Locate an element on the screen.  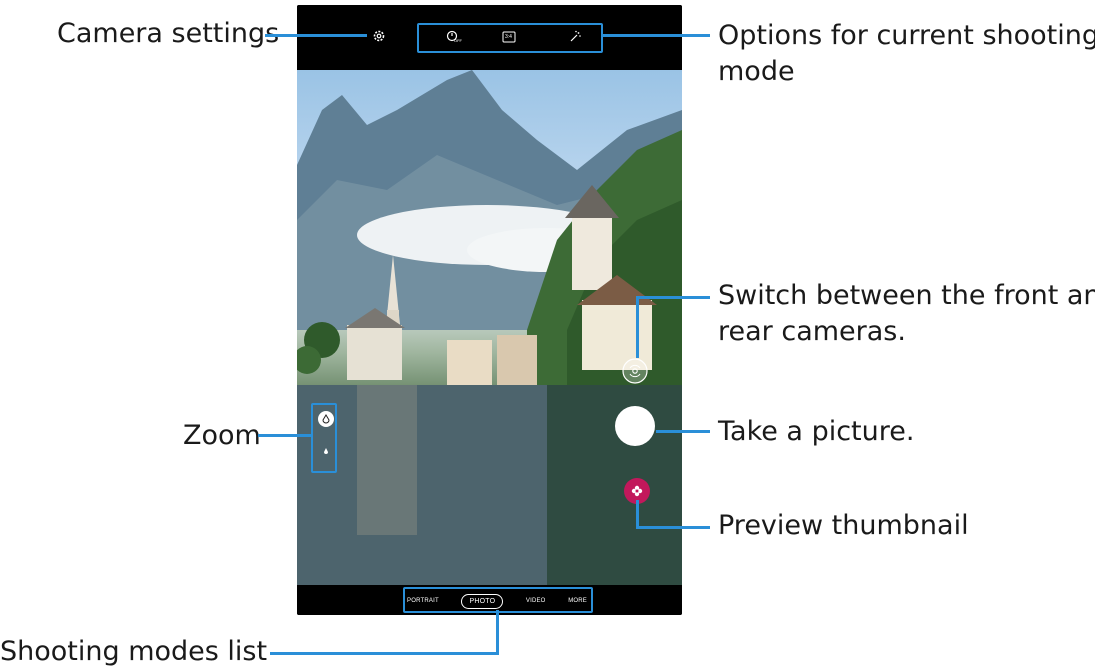
zoom-panel is located at coordinates (326, 436).